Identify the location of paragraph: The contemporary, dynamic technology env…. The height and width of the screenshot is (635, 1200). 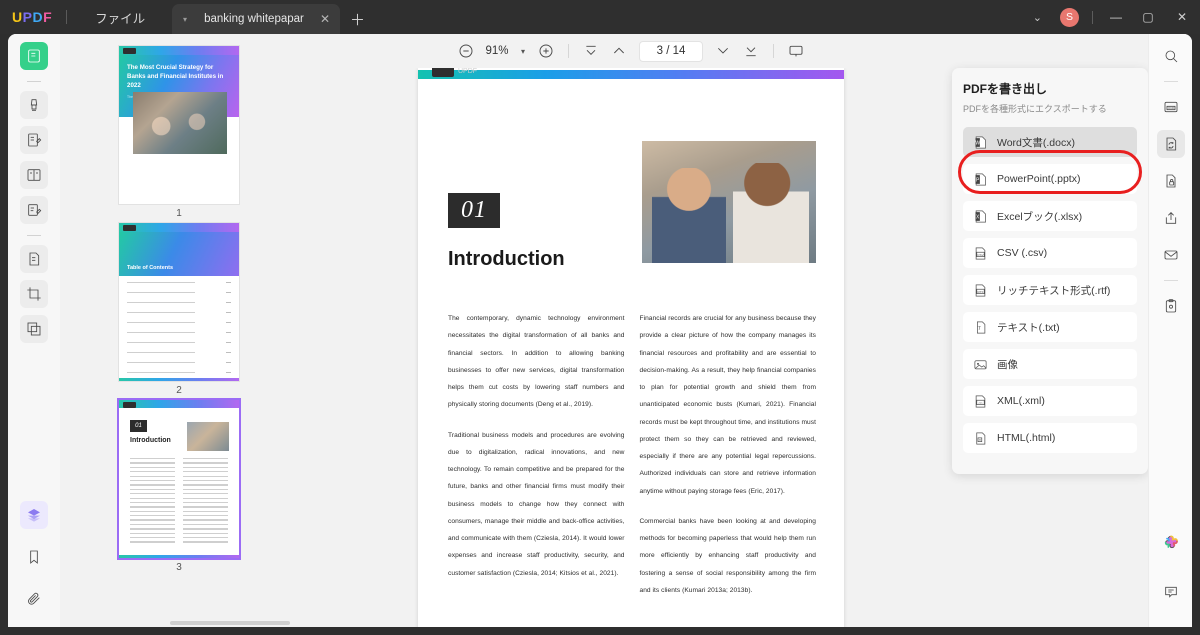
(536, 362).